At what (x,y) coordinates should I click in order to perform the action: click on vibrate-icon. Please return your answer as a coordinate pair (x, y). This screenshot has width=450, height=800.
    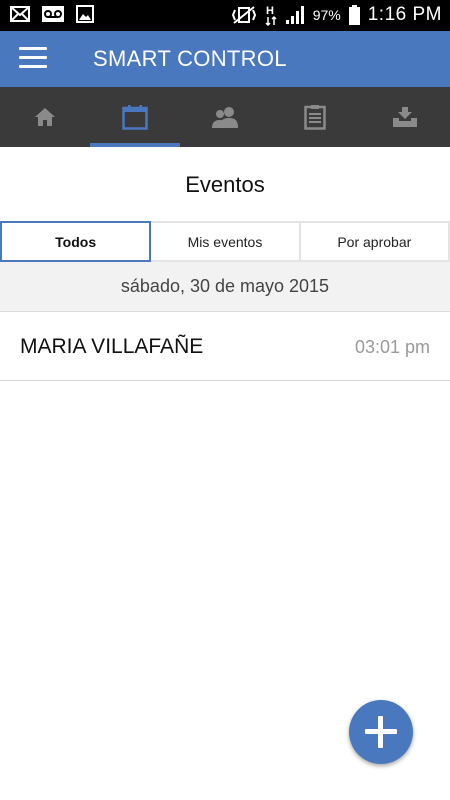
    Looking at the image, I should click on (244, 15).